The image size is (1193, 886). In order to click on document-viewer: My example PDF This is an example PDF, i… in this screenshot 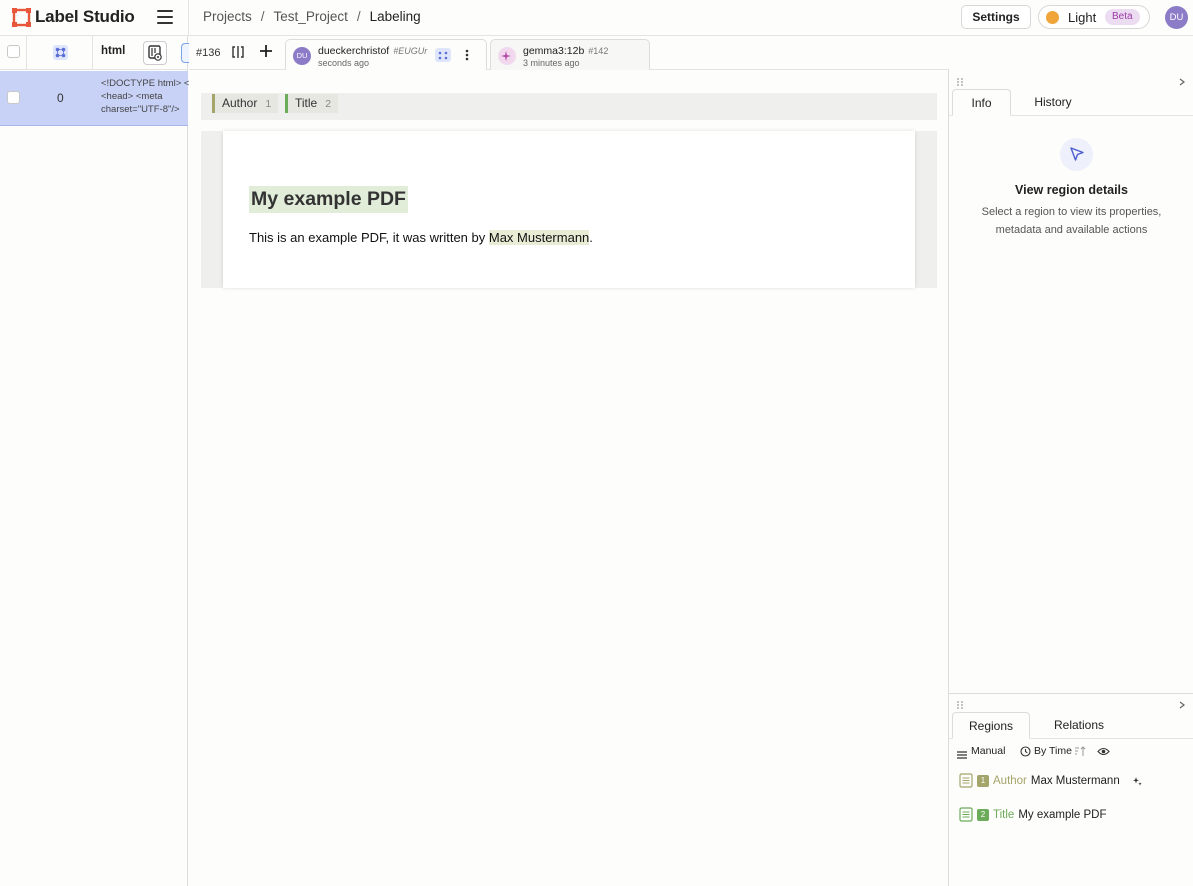, I will do `click(569, 209)`.